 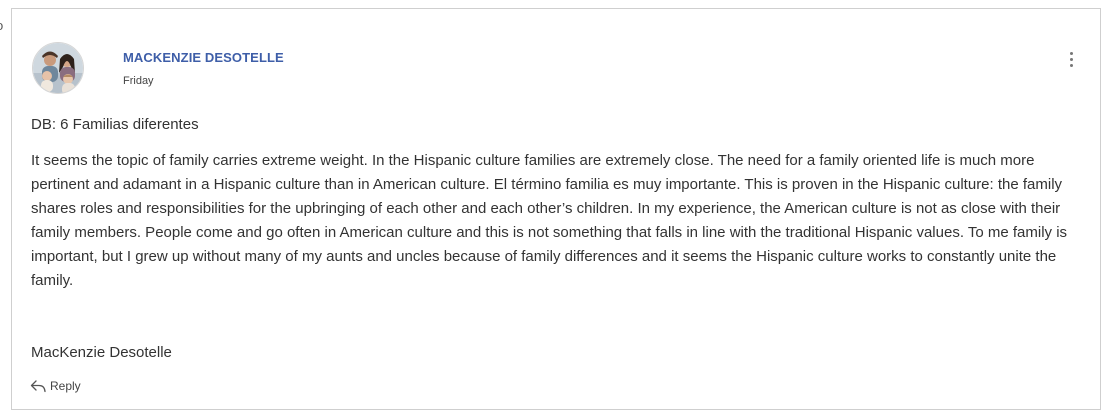 I want to click on more-vertical-icon, so click(x=1071, y=59).